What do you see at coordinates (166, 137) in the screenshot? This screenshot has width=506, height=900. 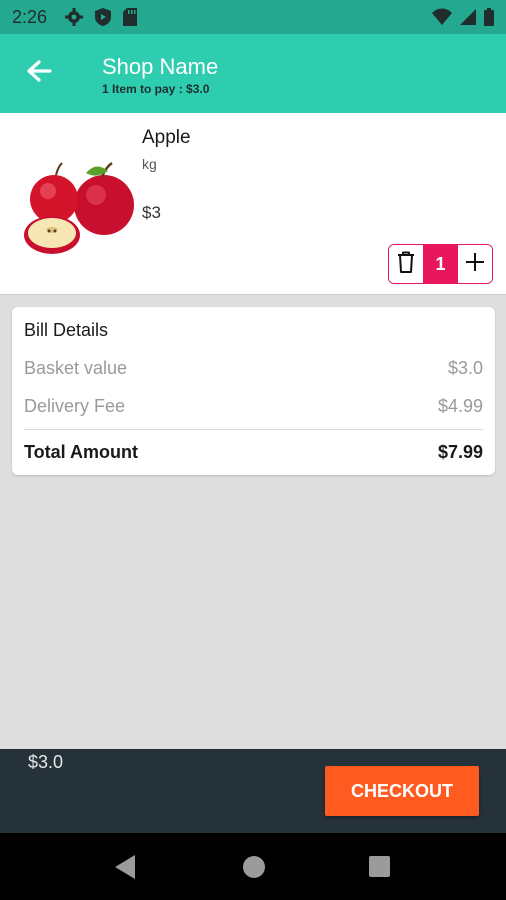 I see `product-name: Apple` at bounding box center [166, 137].